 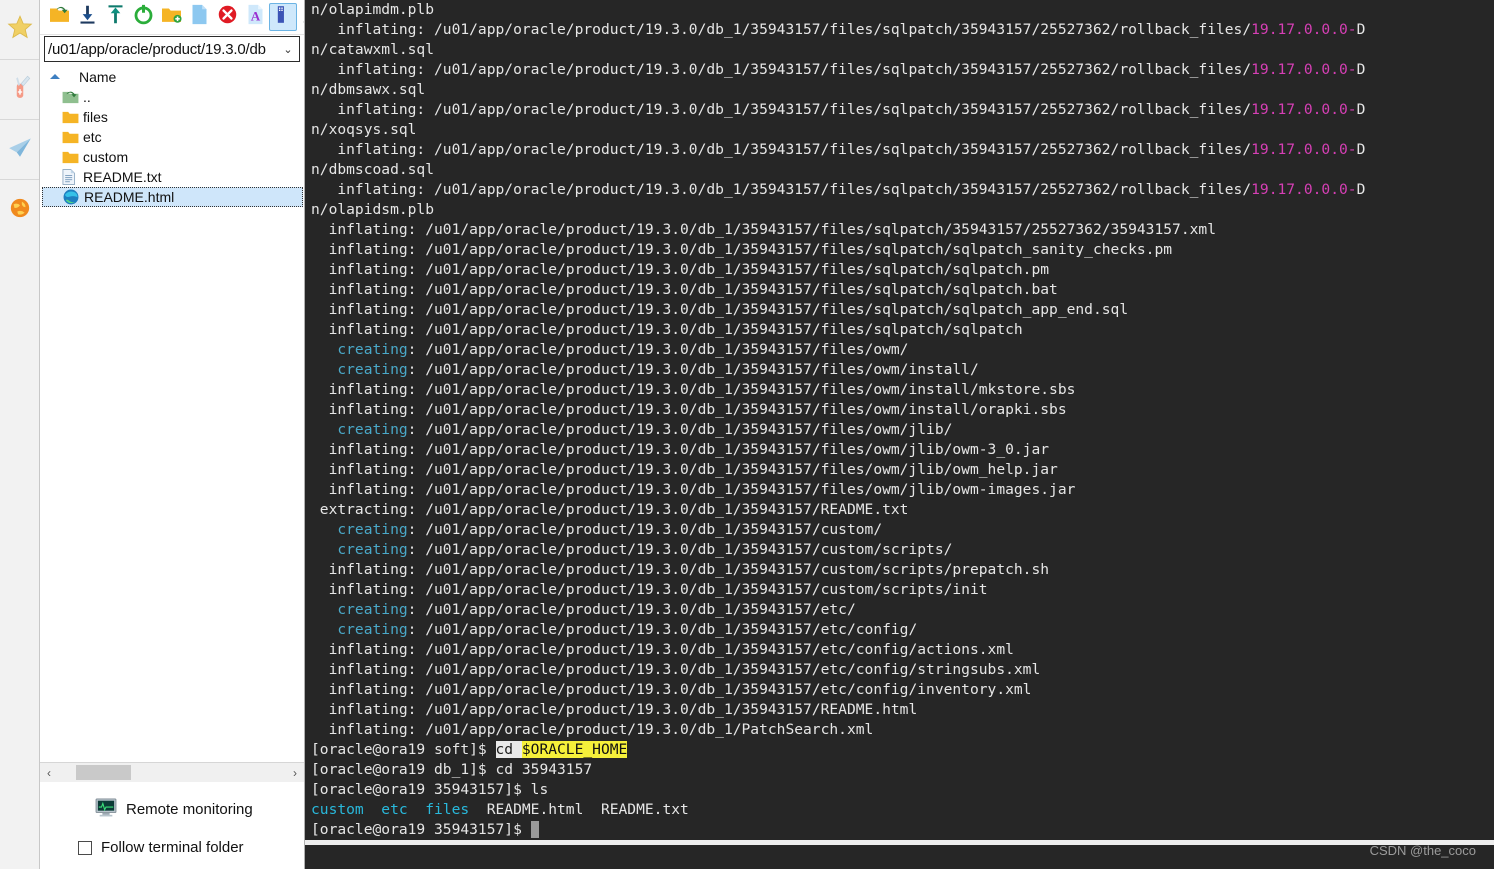 What do you see at coordinates (55, 76) in the screenshot?
I see `sort-ascending-icon` at bounding box center [55, 76].